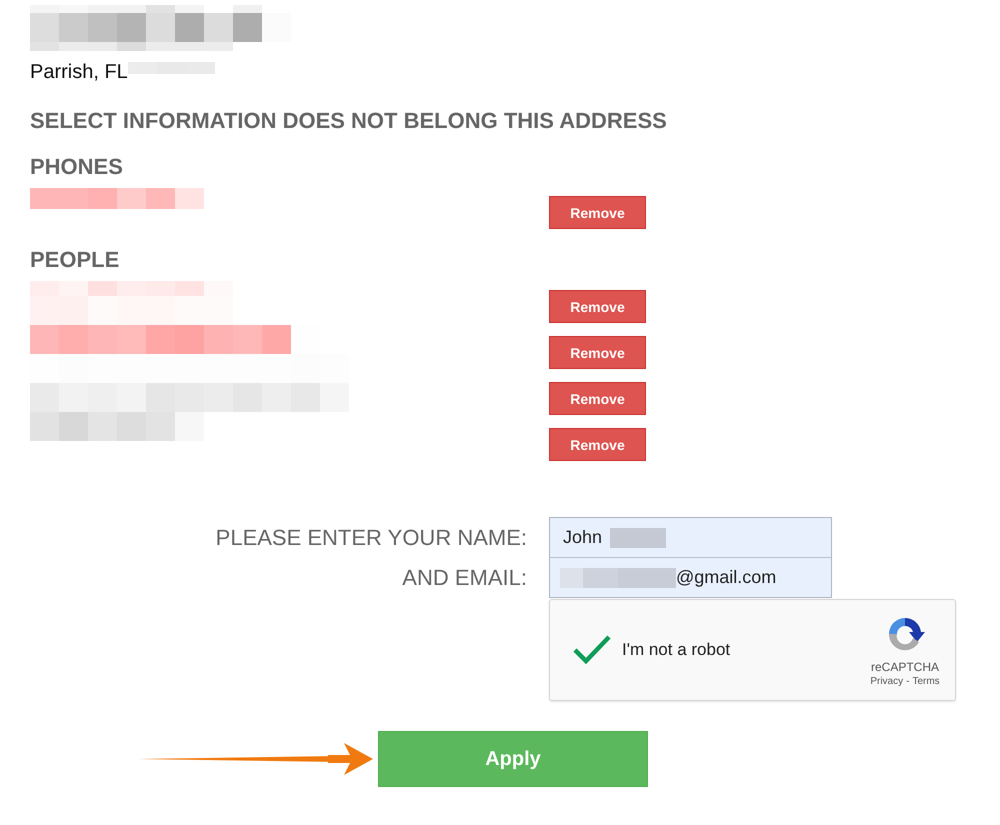 This screenshot has height=825, width=1000. What do you see at coordinates (904, 667) in the screenshot?
I see `captcha-brand: reCAPTCHA` at bounding box center [904, 667].